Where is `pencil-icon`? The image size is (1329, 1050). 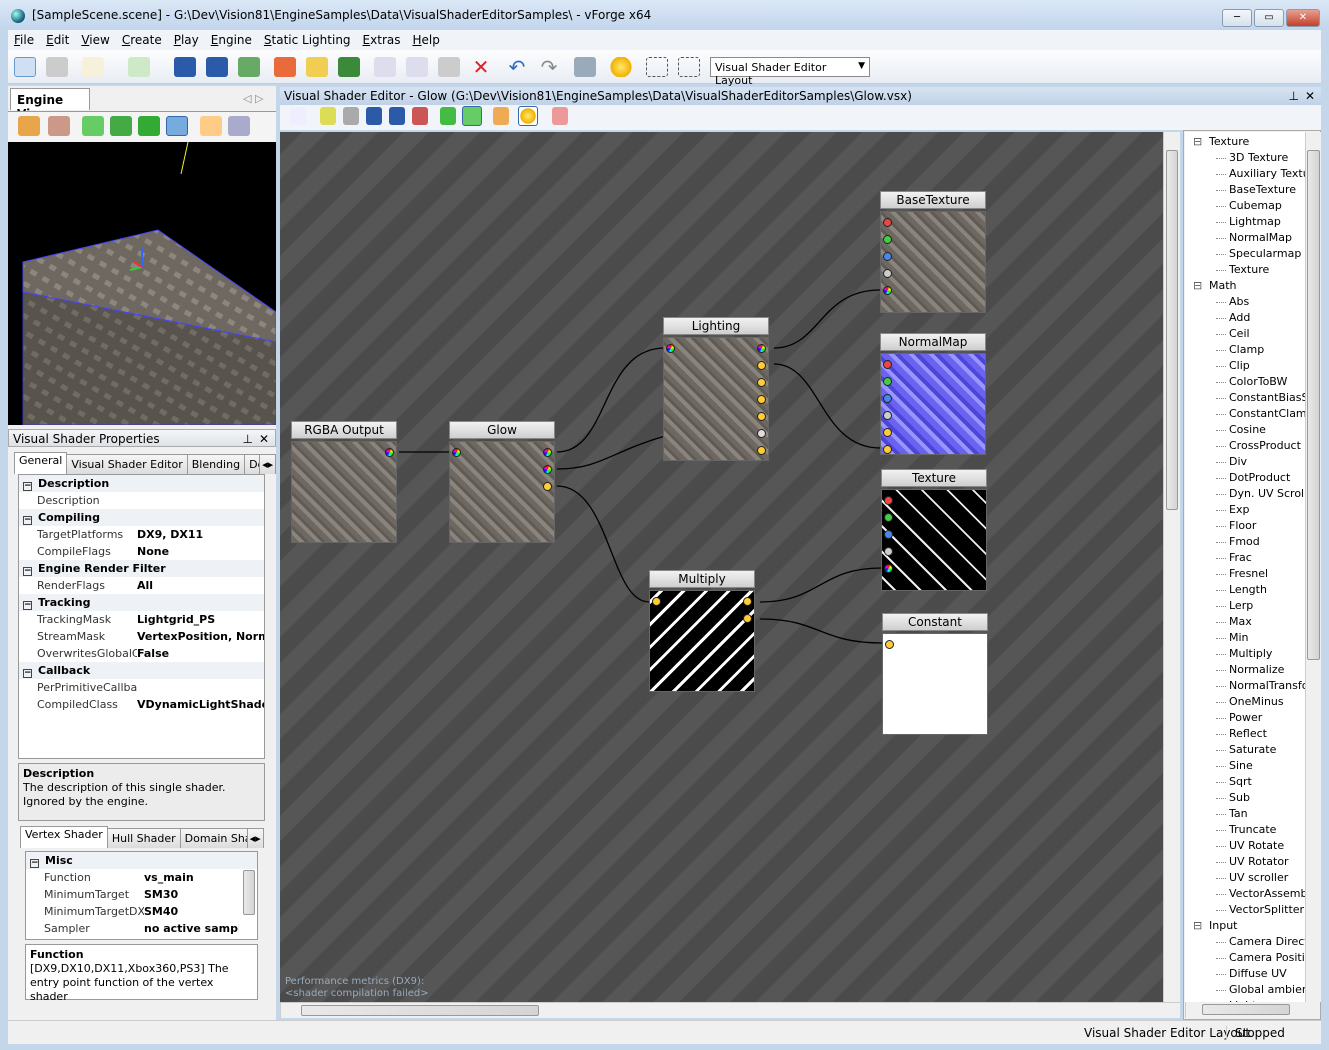
pencil-icon is located at coordinates (501, 116).